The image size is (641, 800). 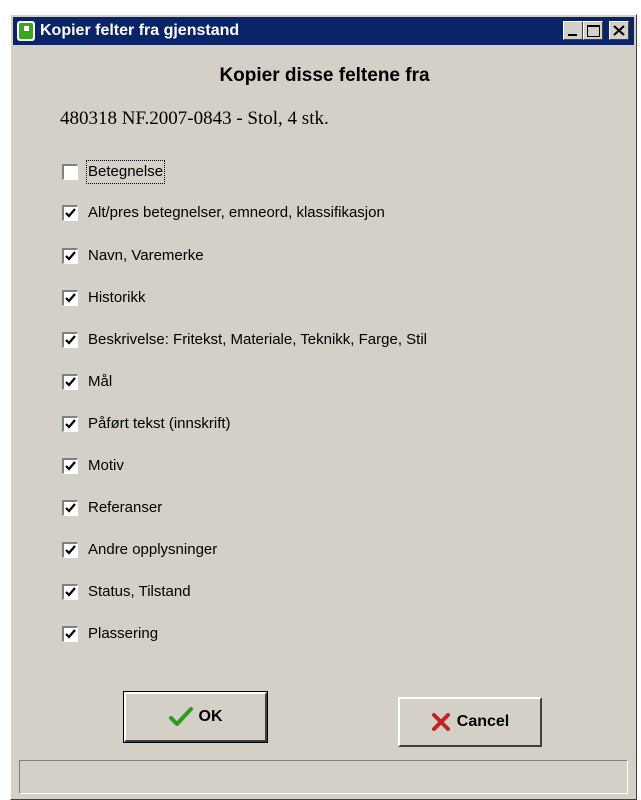 What do you see at coordinates (324, 75) in the screenshot?
I see `dialog-heading: Kopier disse feltene fra` at bounding box center [324, 75].